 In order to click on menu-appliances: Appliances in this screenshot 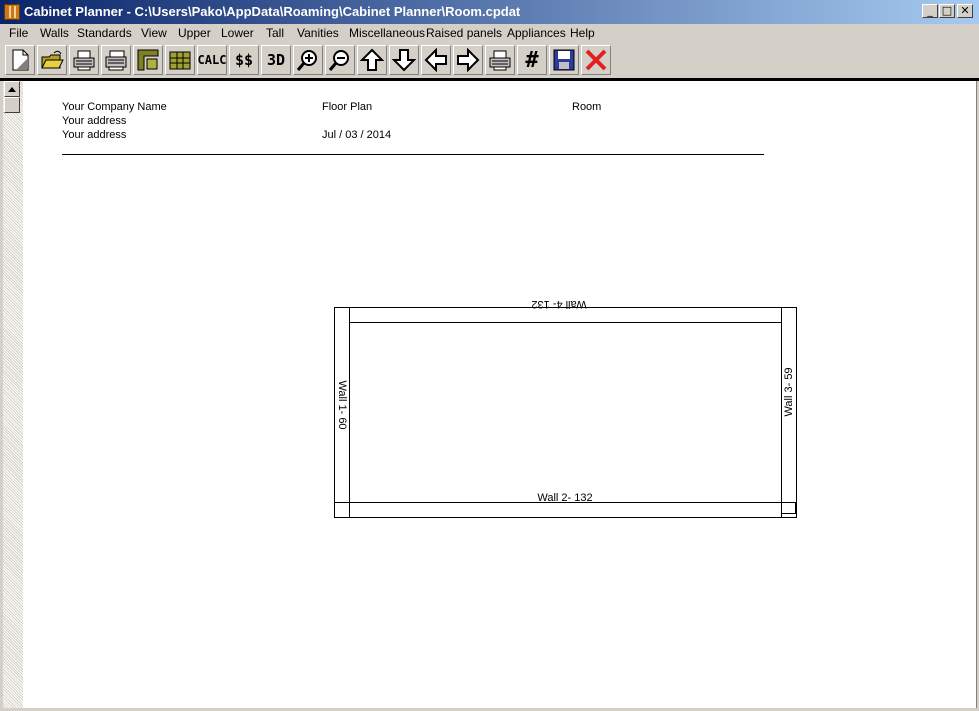, I will do `click(536, 33)`.